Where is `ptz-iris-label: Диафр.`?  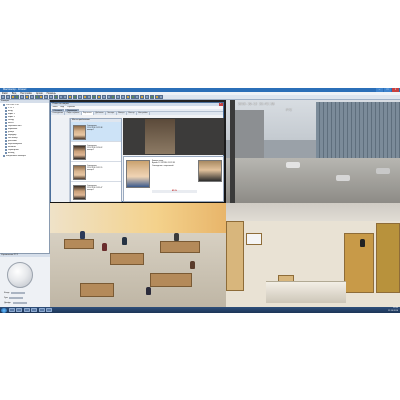 ptz-iris-label: Диафр. is located at coordinates (8, 303).